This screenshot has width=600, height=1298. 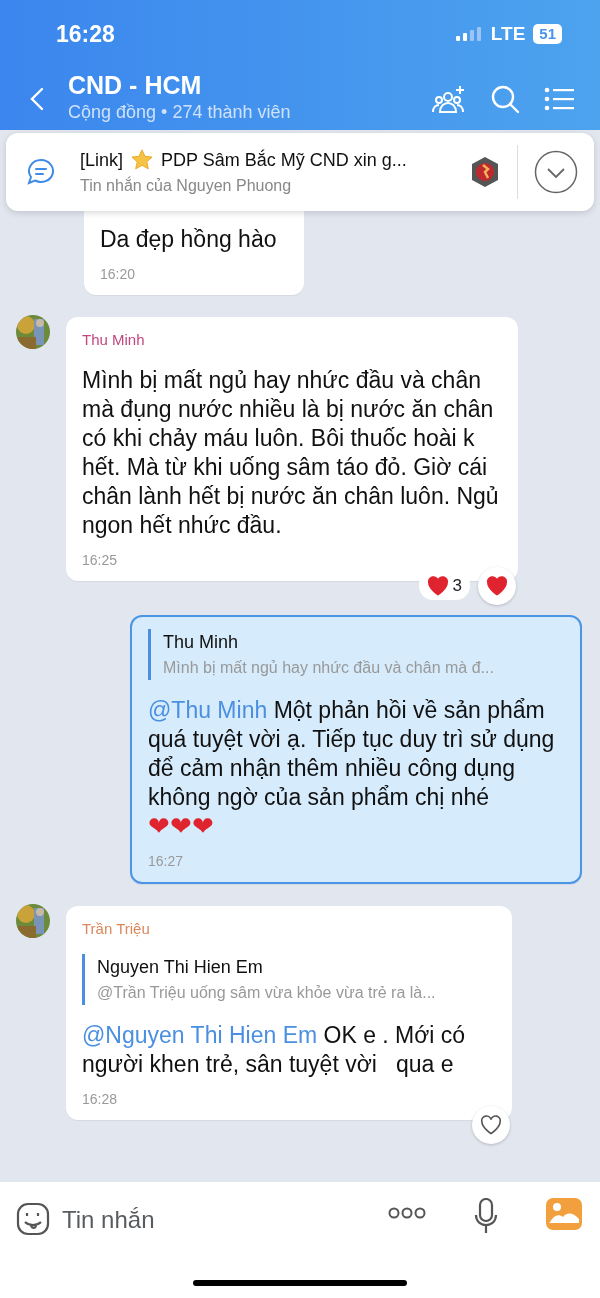 I want to click on message-time: 16:25, so click(x=100, y=560).